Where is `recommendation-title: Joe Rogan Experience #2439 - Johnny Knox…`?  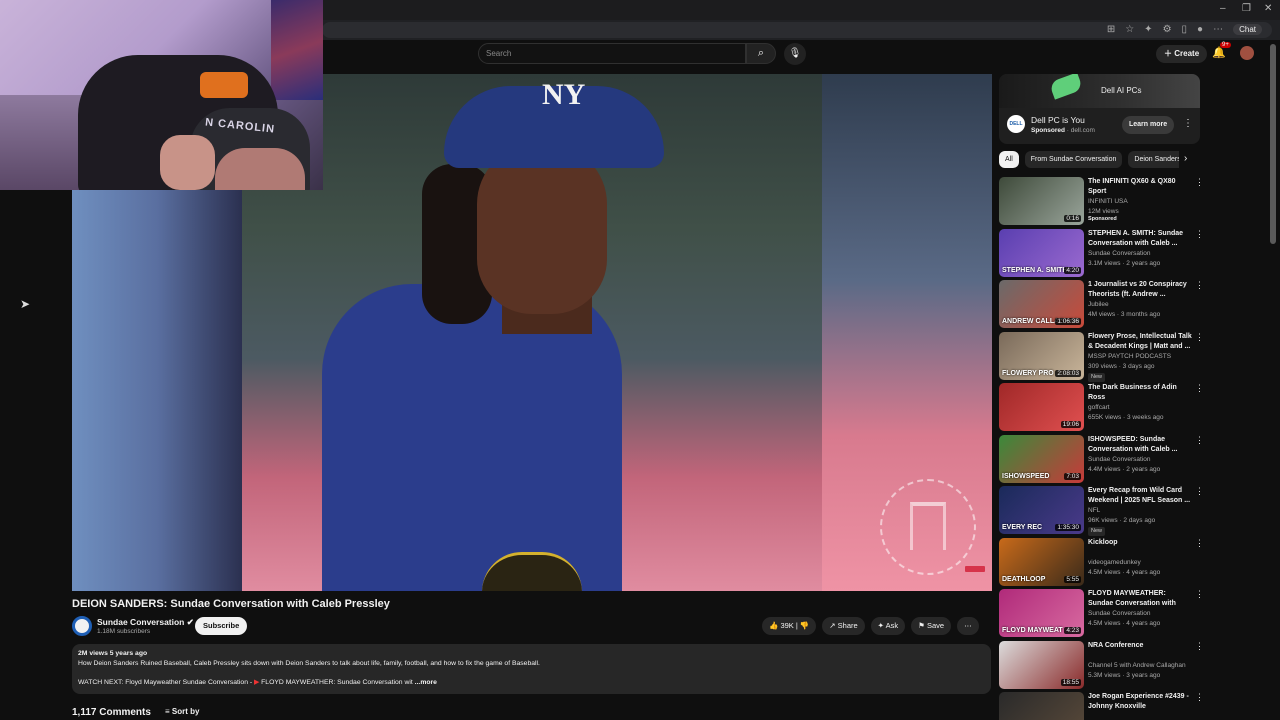 recommendation-title: Joe Rogan Experience #2439 - Johnny Knox… is located at coordinates (1140, 702).